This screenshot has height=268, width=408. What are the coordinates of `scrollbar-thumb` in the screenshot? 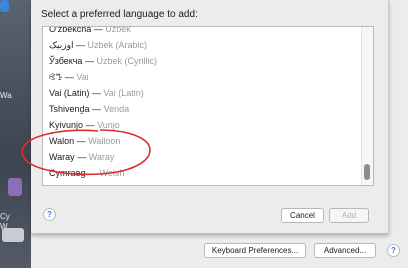 It's located at (367, 172).